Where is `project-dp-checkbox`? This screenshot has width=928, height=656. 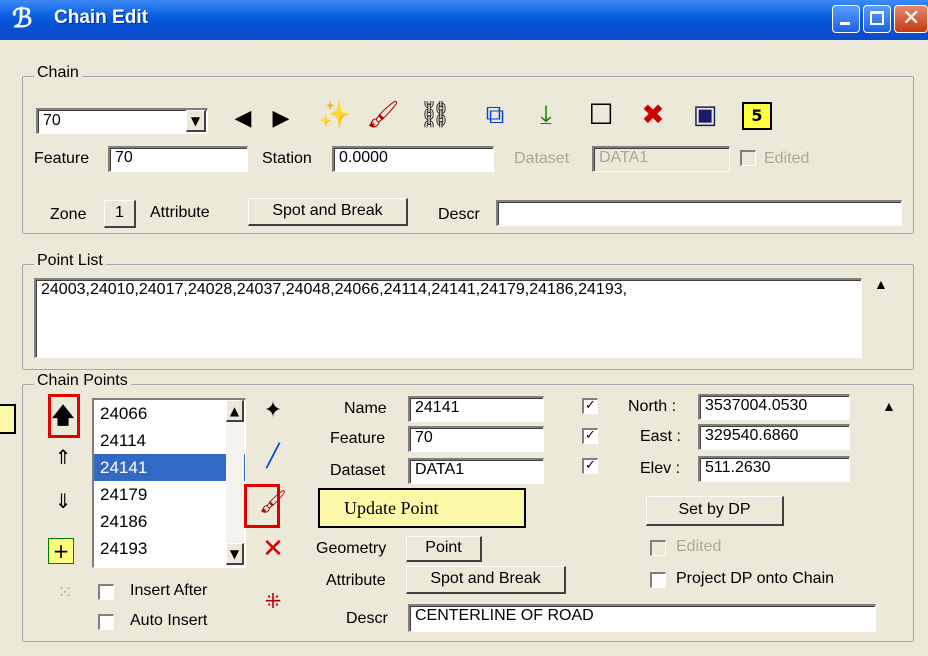 project-dp-checkbox is located at coordinates (658, 580).